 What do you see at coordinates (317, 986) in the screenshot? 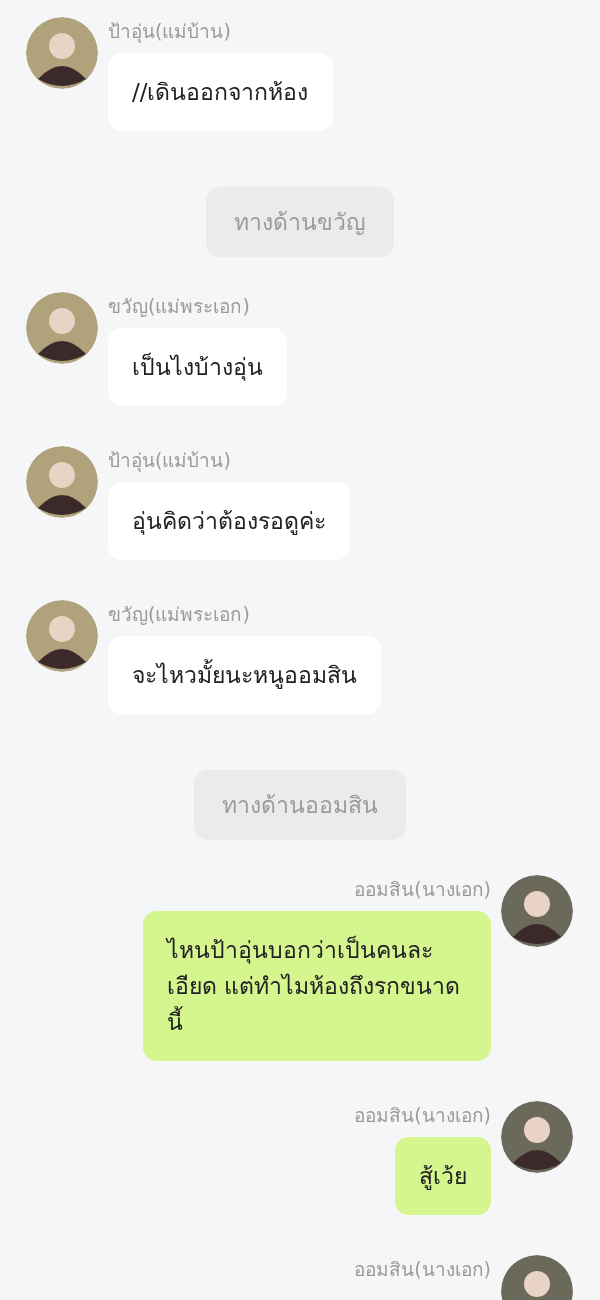
I see `message-bubble: ไหนป้าอุ่นบอกว่าเป็นคนละเอียด แต่ทำไมห้องถึงรกขนาดนี้` at bounding box center [317, 986].